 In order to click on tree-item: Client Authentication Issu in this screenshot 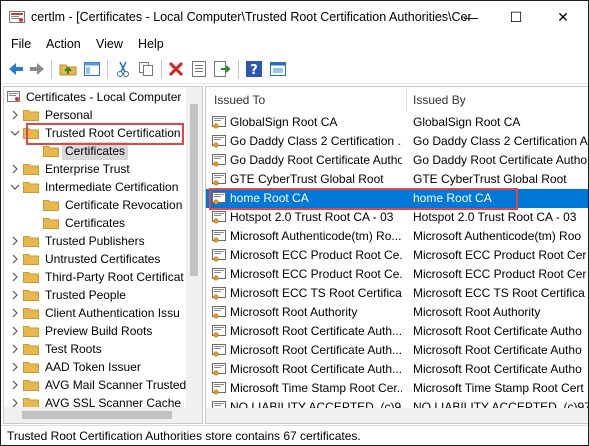, I will do `click(95, 313)`.